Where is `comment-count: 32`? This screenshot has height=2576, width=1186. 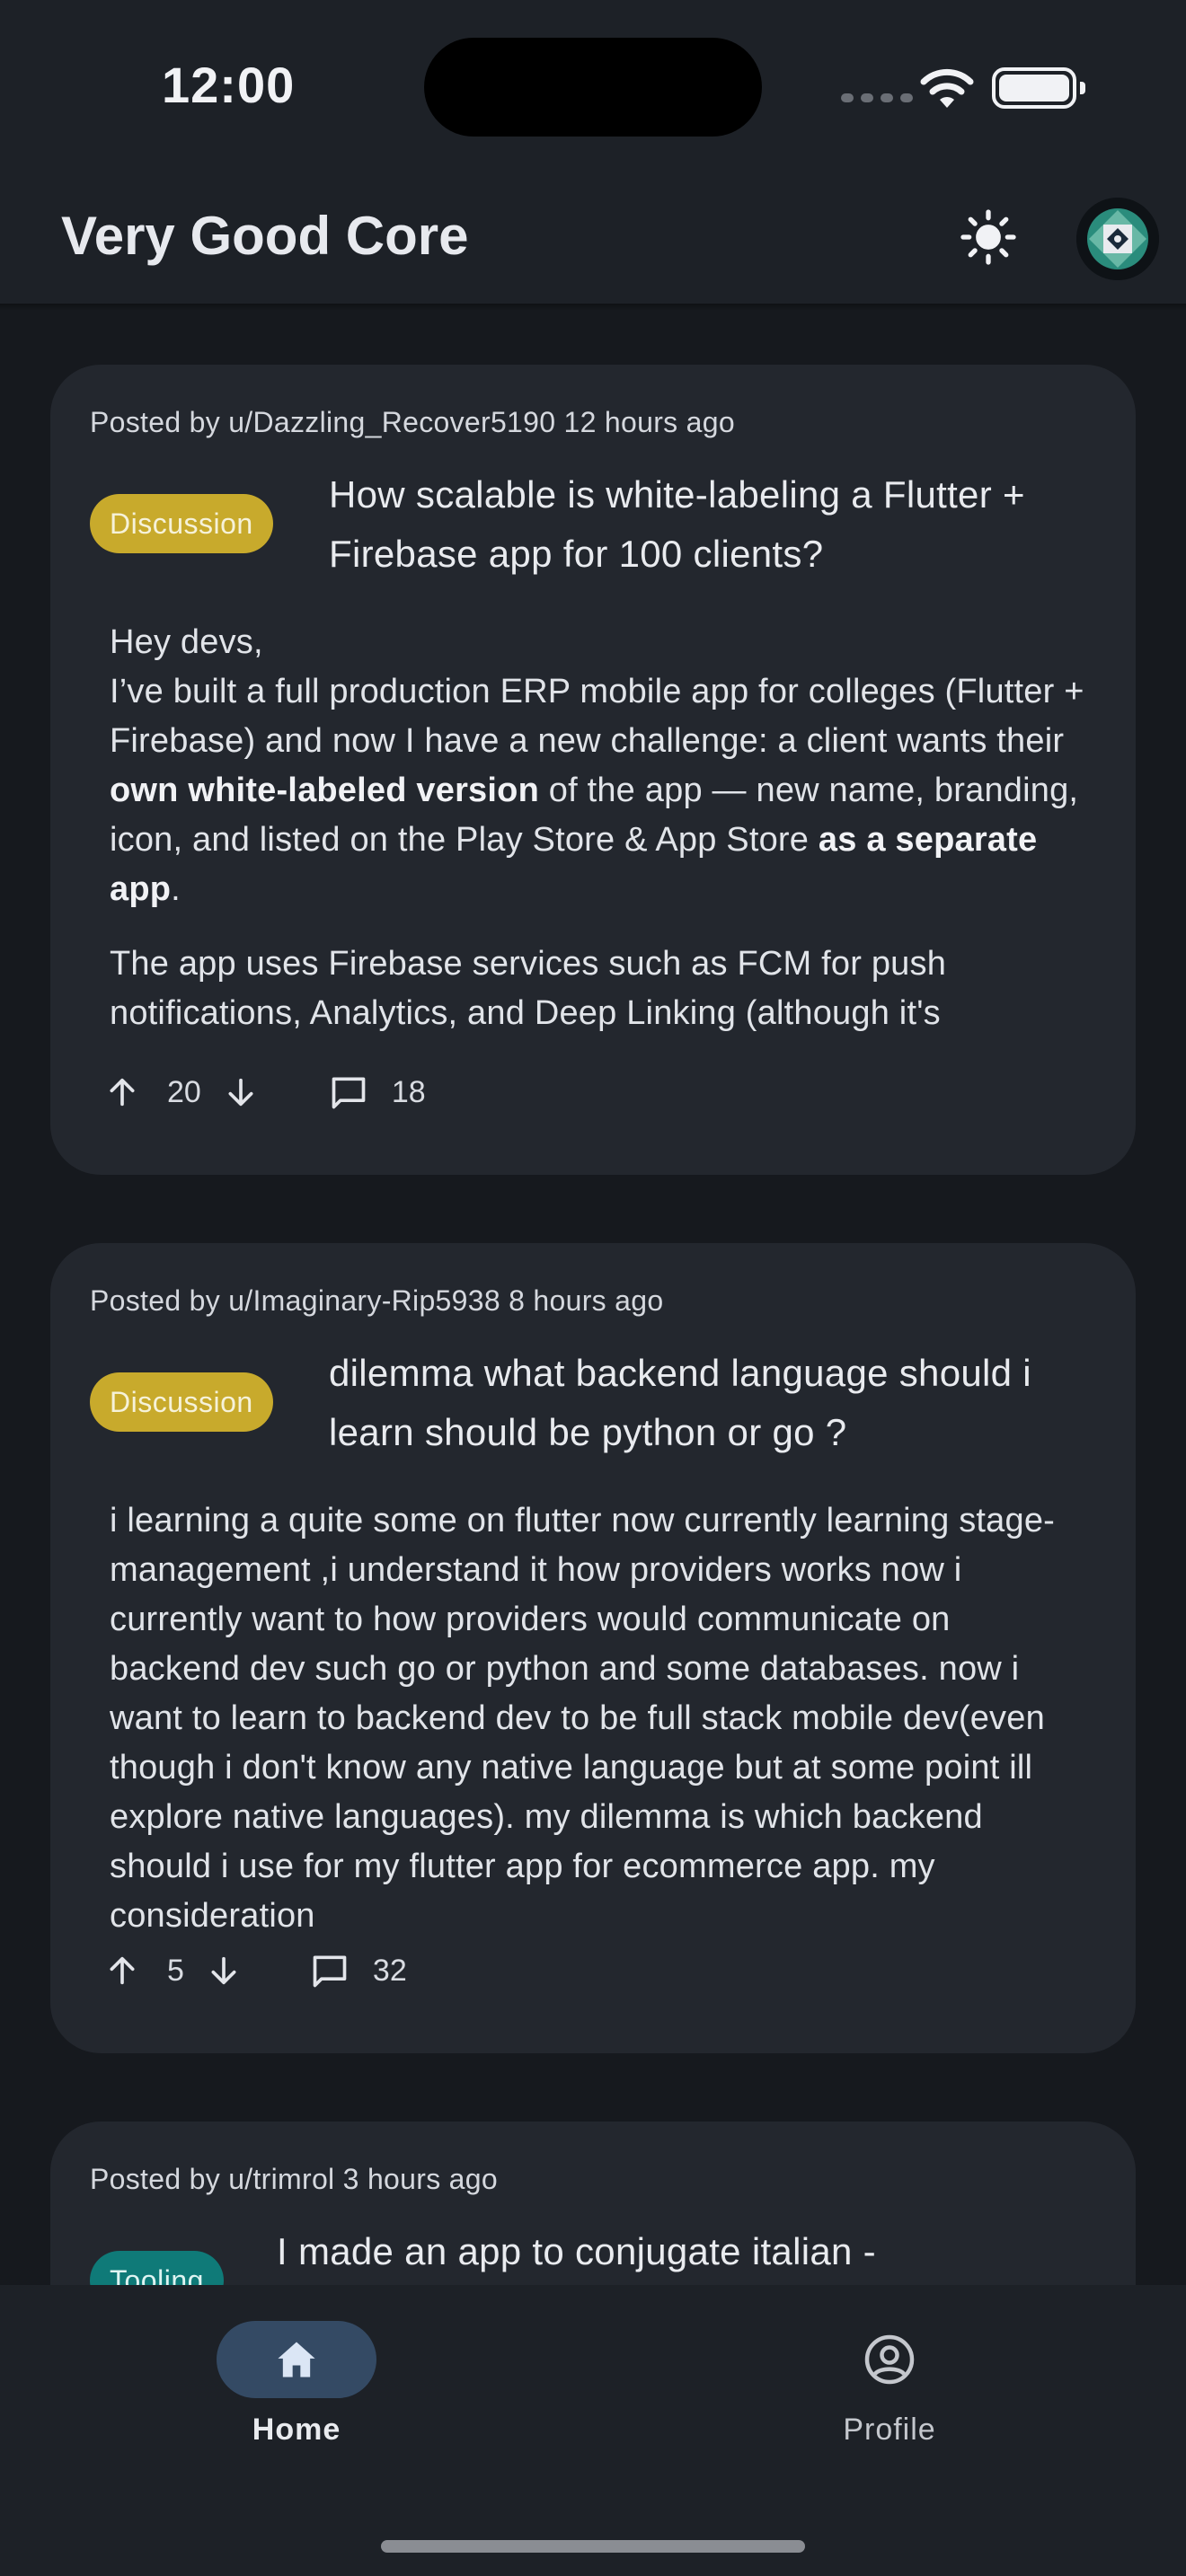 comment-count: 32 is located at coordinates (389, 1970).